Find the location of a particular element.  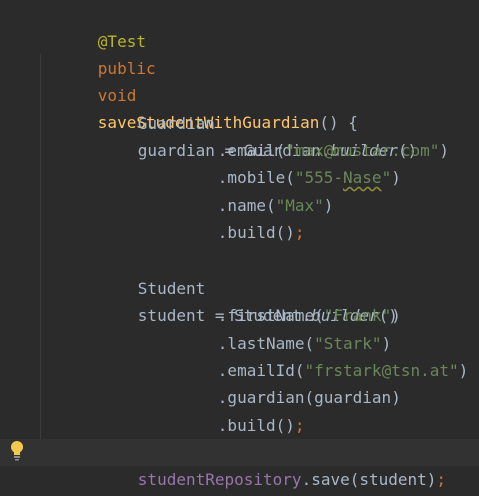

code-line-15: .build(); is located at coordinates (239, 410).